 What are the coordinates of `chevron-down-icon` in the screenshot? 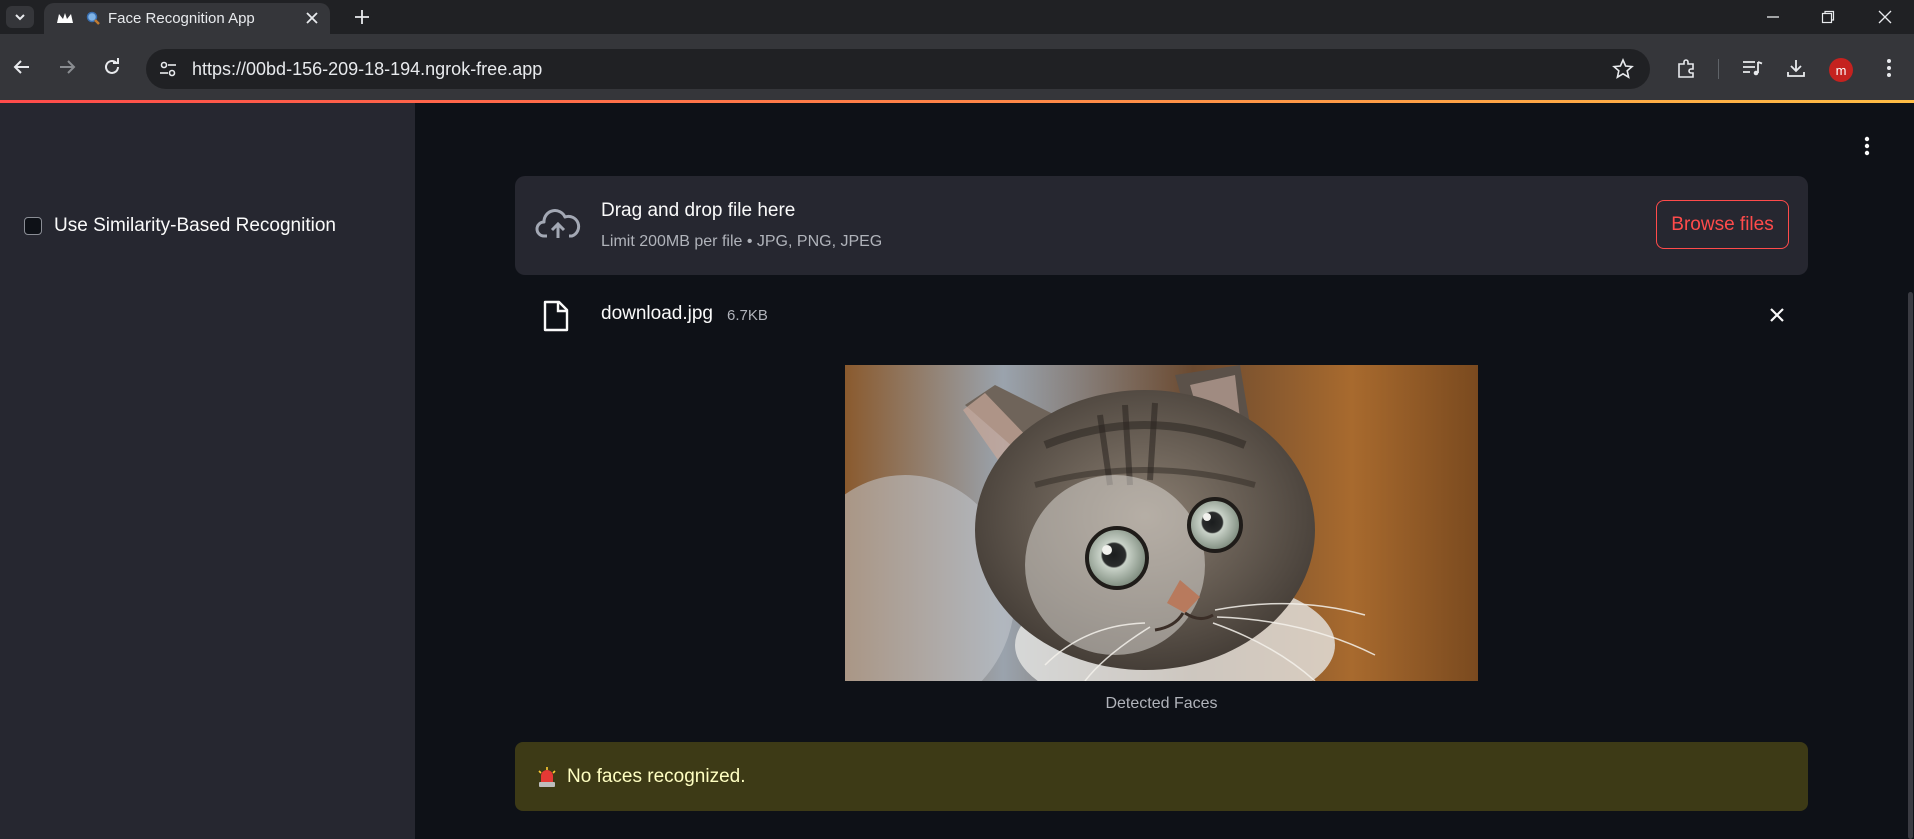 It's located at (20, 17).